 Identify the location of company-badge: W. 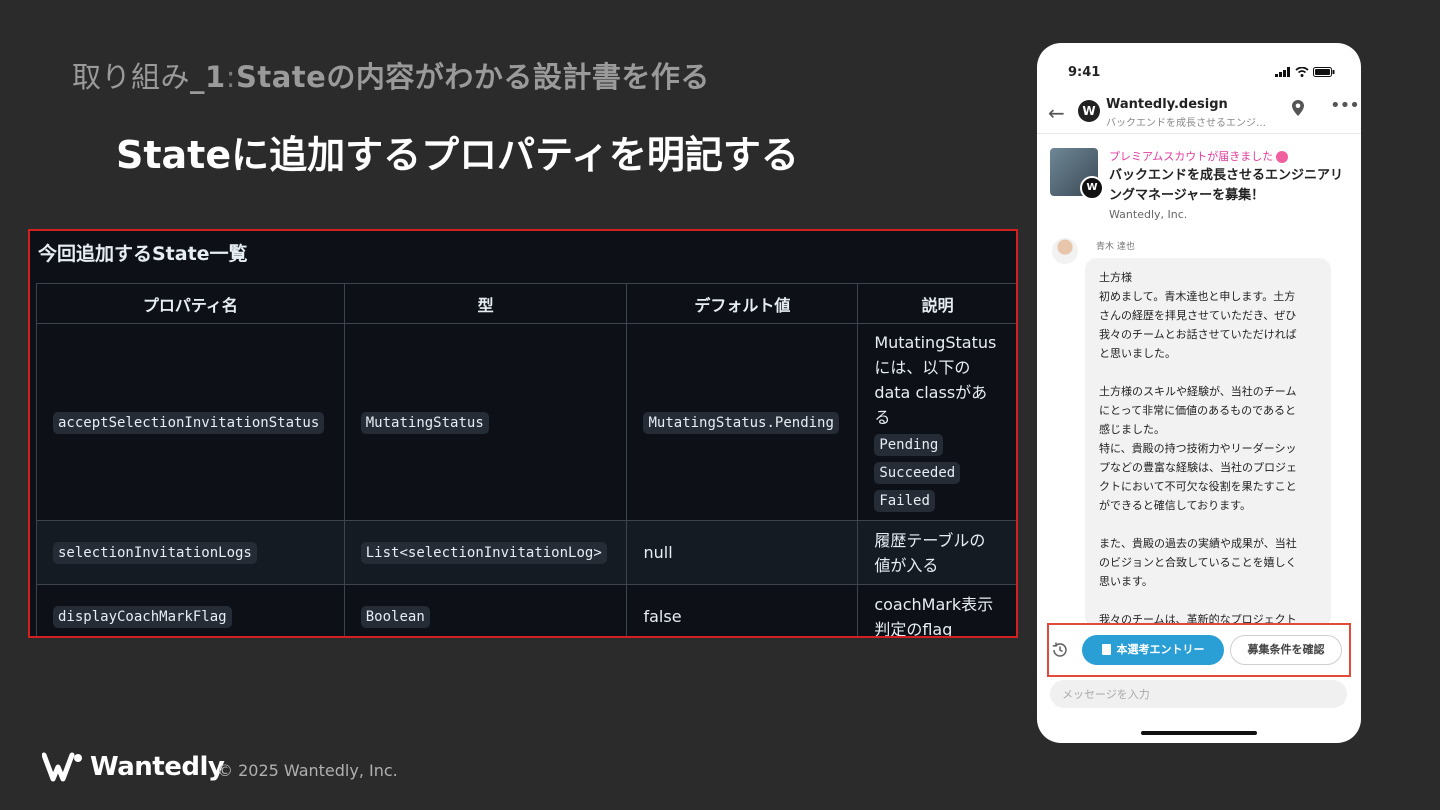
(1092, 188).